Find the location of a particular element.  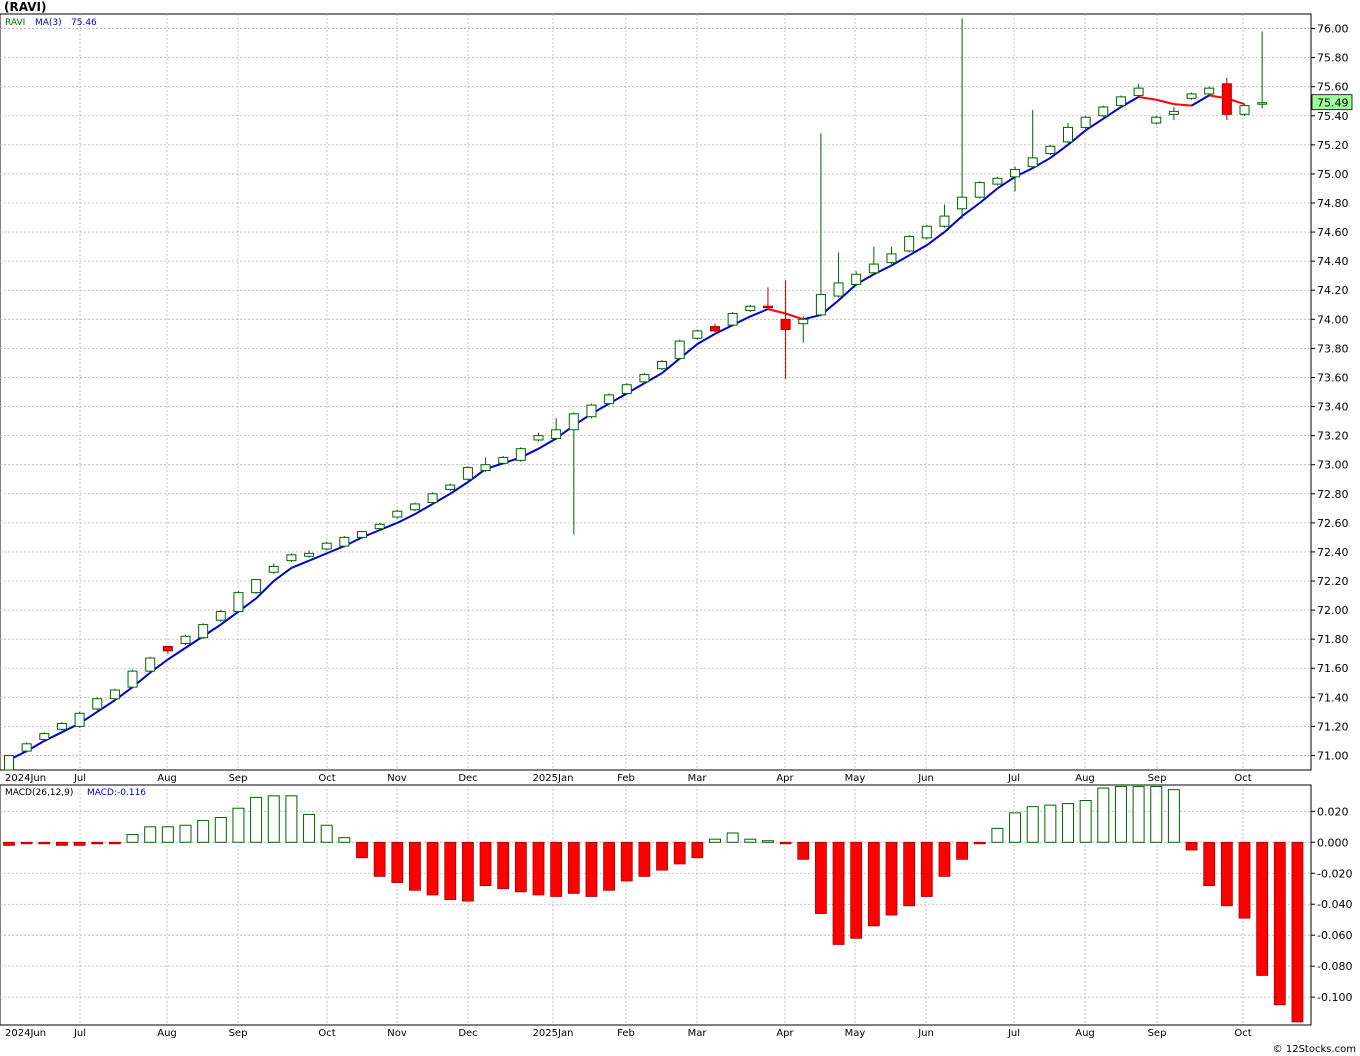

last-price-label: 75.49 is located at coordinates (1333, 103).